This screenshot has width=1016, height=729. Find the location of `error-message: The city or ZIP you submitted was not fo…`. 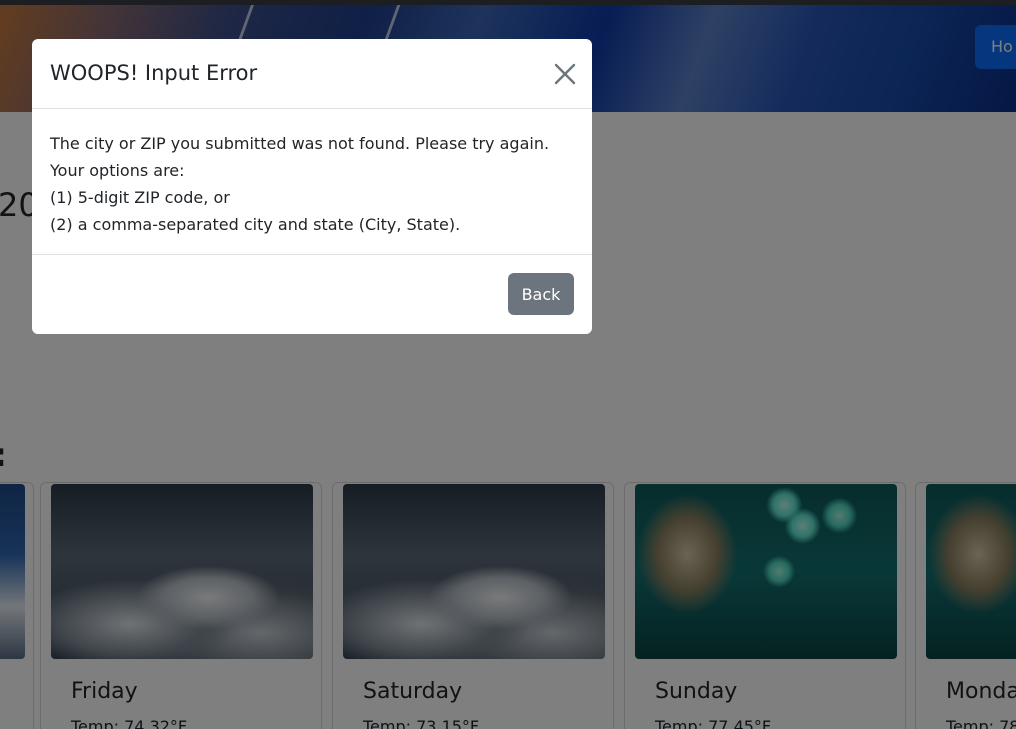

error-message: The city or ZIP you submitted was not fo… is located at coordinates (300, 143).